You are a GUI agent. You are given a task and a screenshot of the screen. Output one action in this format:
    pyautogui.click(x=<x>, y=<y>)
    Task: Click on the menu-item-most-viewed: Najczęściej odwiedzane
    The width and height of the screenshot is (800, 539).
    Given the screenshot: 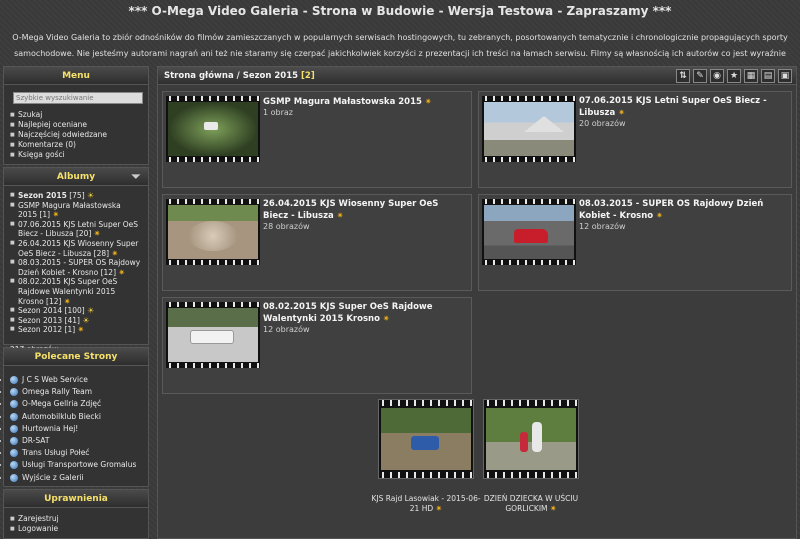 What is the action you would take?
    pyautogui.click(x=76, y=135)
    